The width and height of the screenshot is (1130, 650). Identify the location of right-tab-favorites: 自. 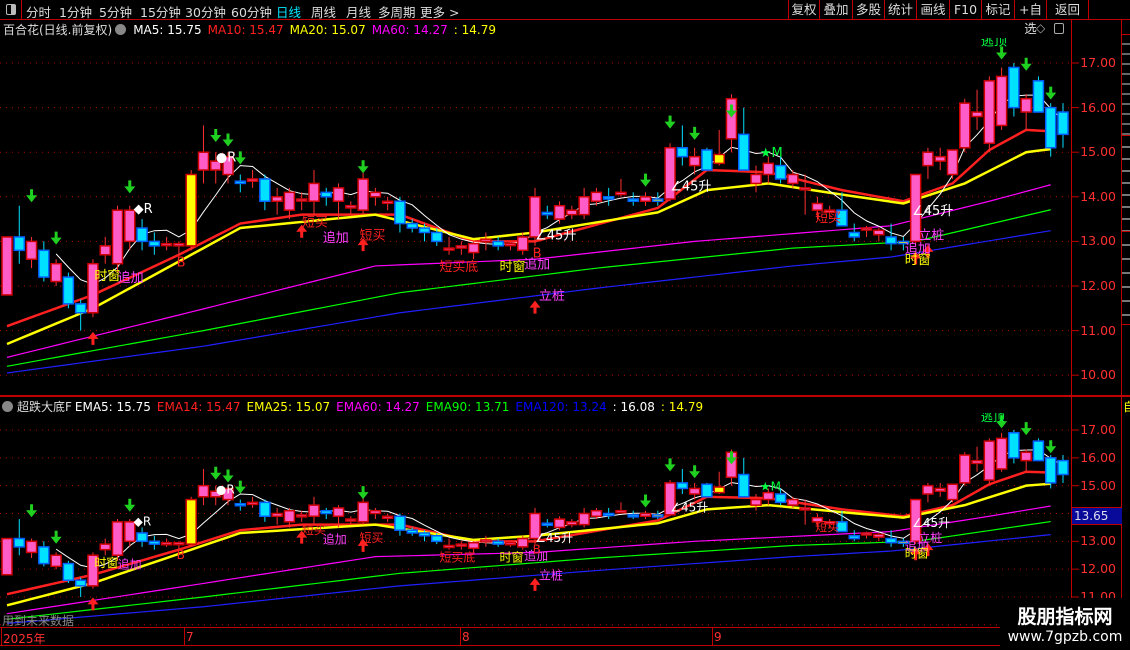
(1126, 406).